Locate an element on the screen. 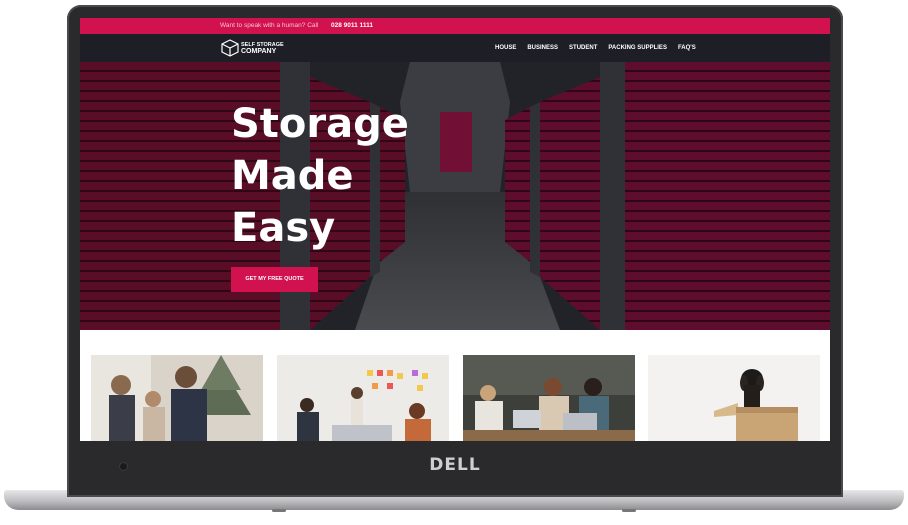 The height and width of the screenshot is (525, 908). dog-in-box-photo-icon is located at coordinates (734, 398).